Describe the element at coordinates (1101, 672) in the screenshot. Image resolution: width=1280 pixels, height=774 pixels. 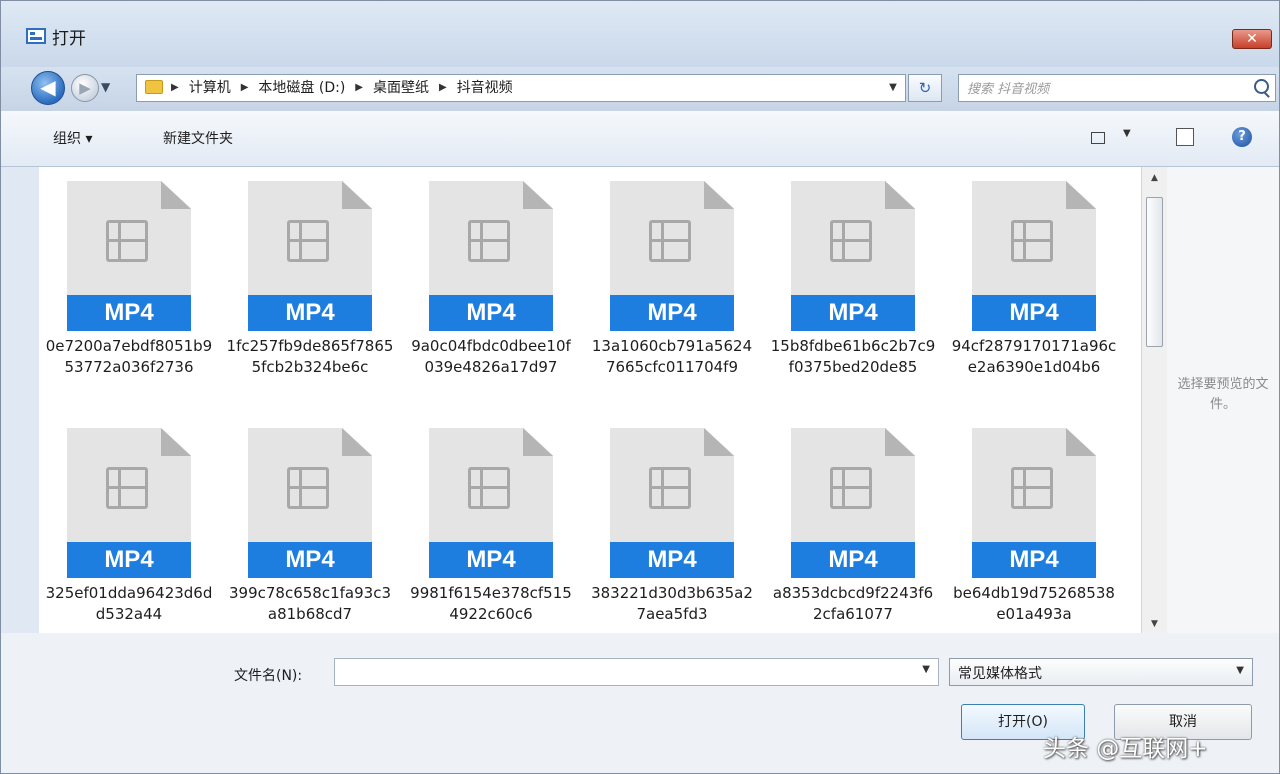
I see `file-type-select: 常见媒体格式 ▼` at that location.